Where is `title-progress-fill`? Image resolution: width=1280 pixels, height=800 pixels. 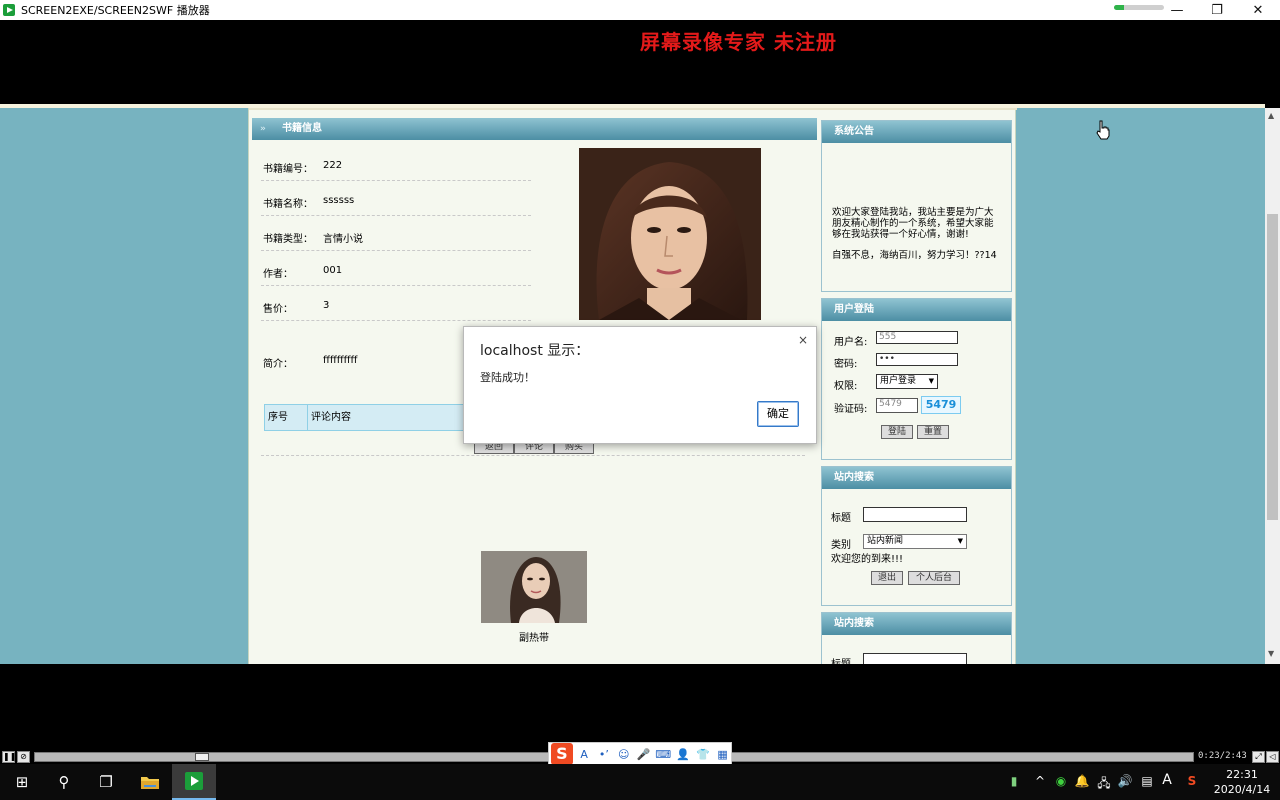
title-progress-fill is located at coordinates (1119, 7).